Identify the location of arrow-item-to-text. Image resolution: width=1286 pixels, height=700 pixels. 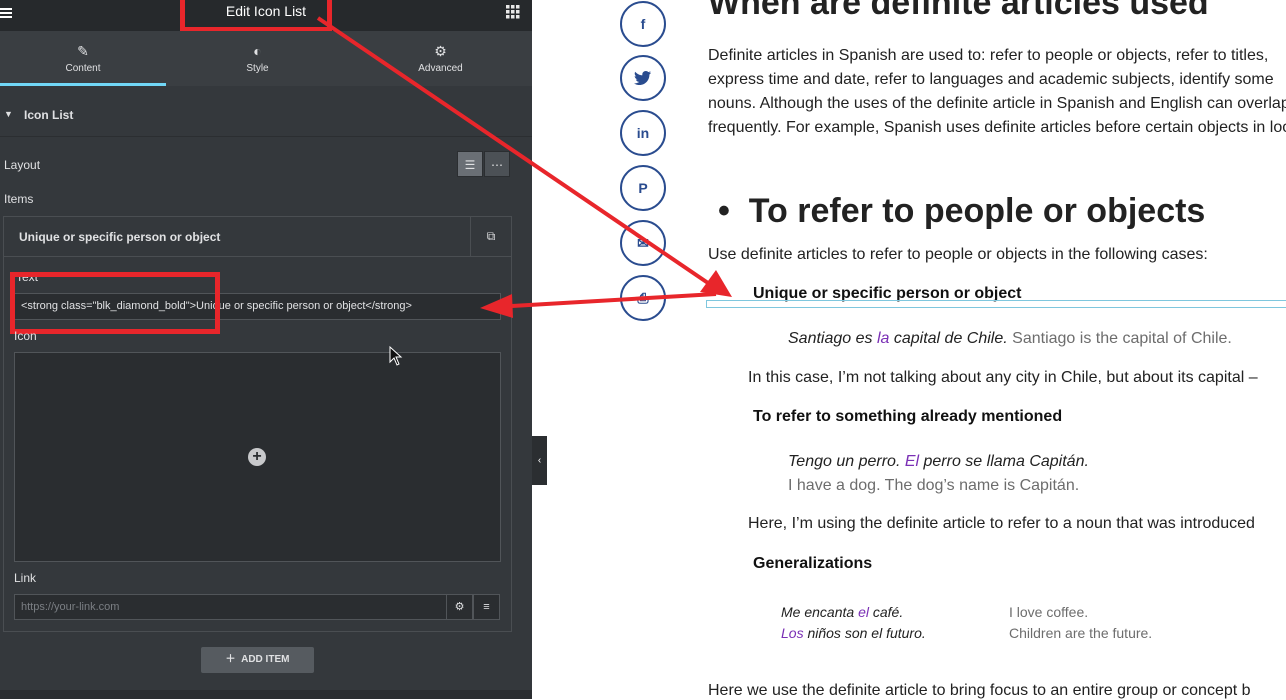
(598, 305).